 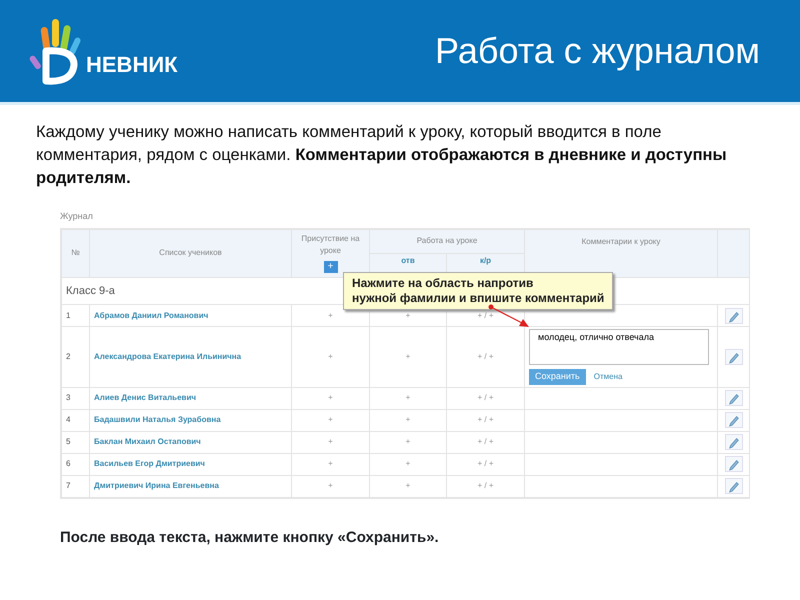 I want to click on row-number: 2, so click(x=68, y=356).